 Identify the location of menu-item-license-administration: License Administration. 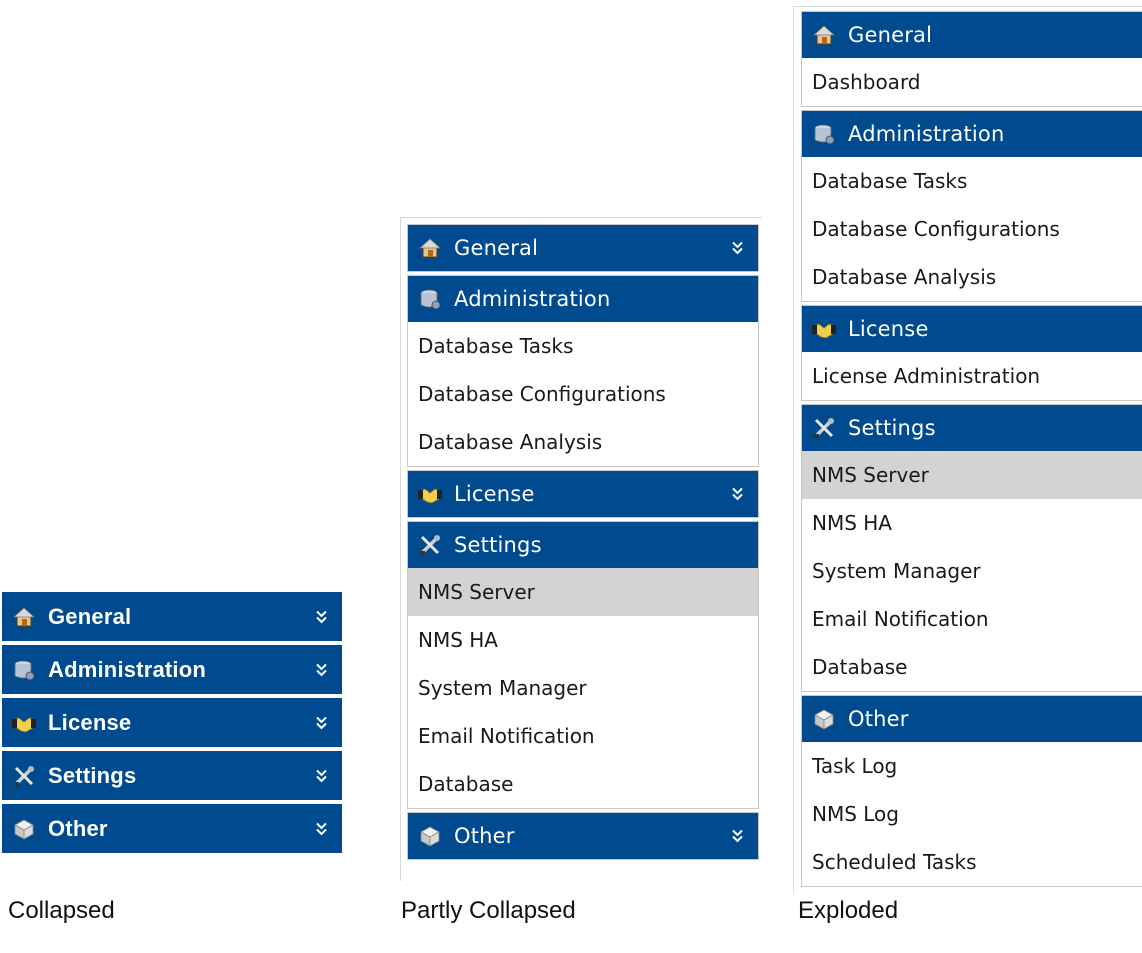
(972, 376).